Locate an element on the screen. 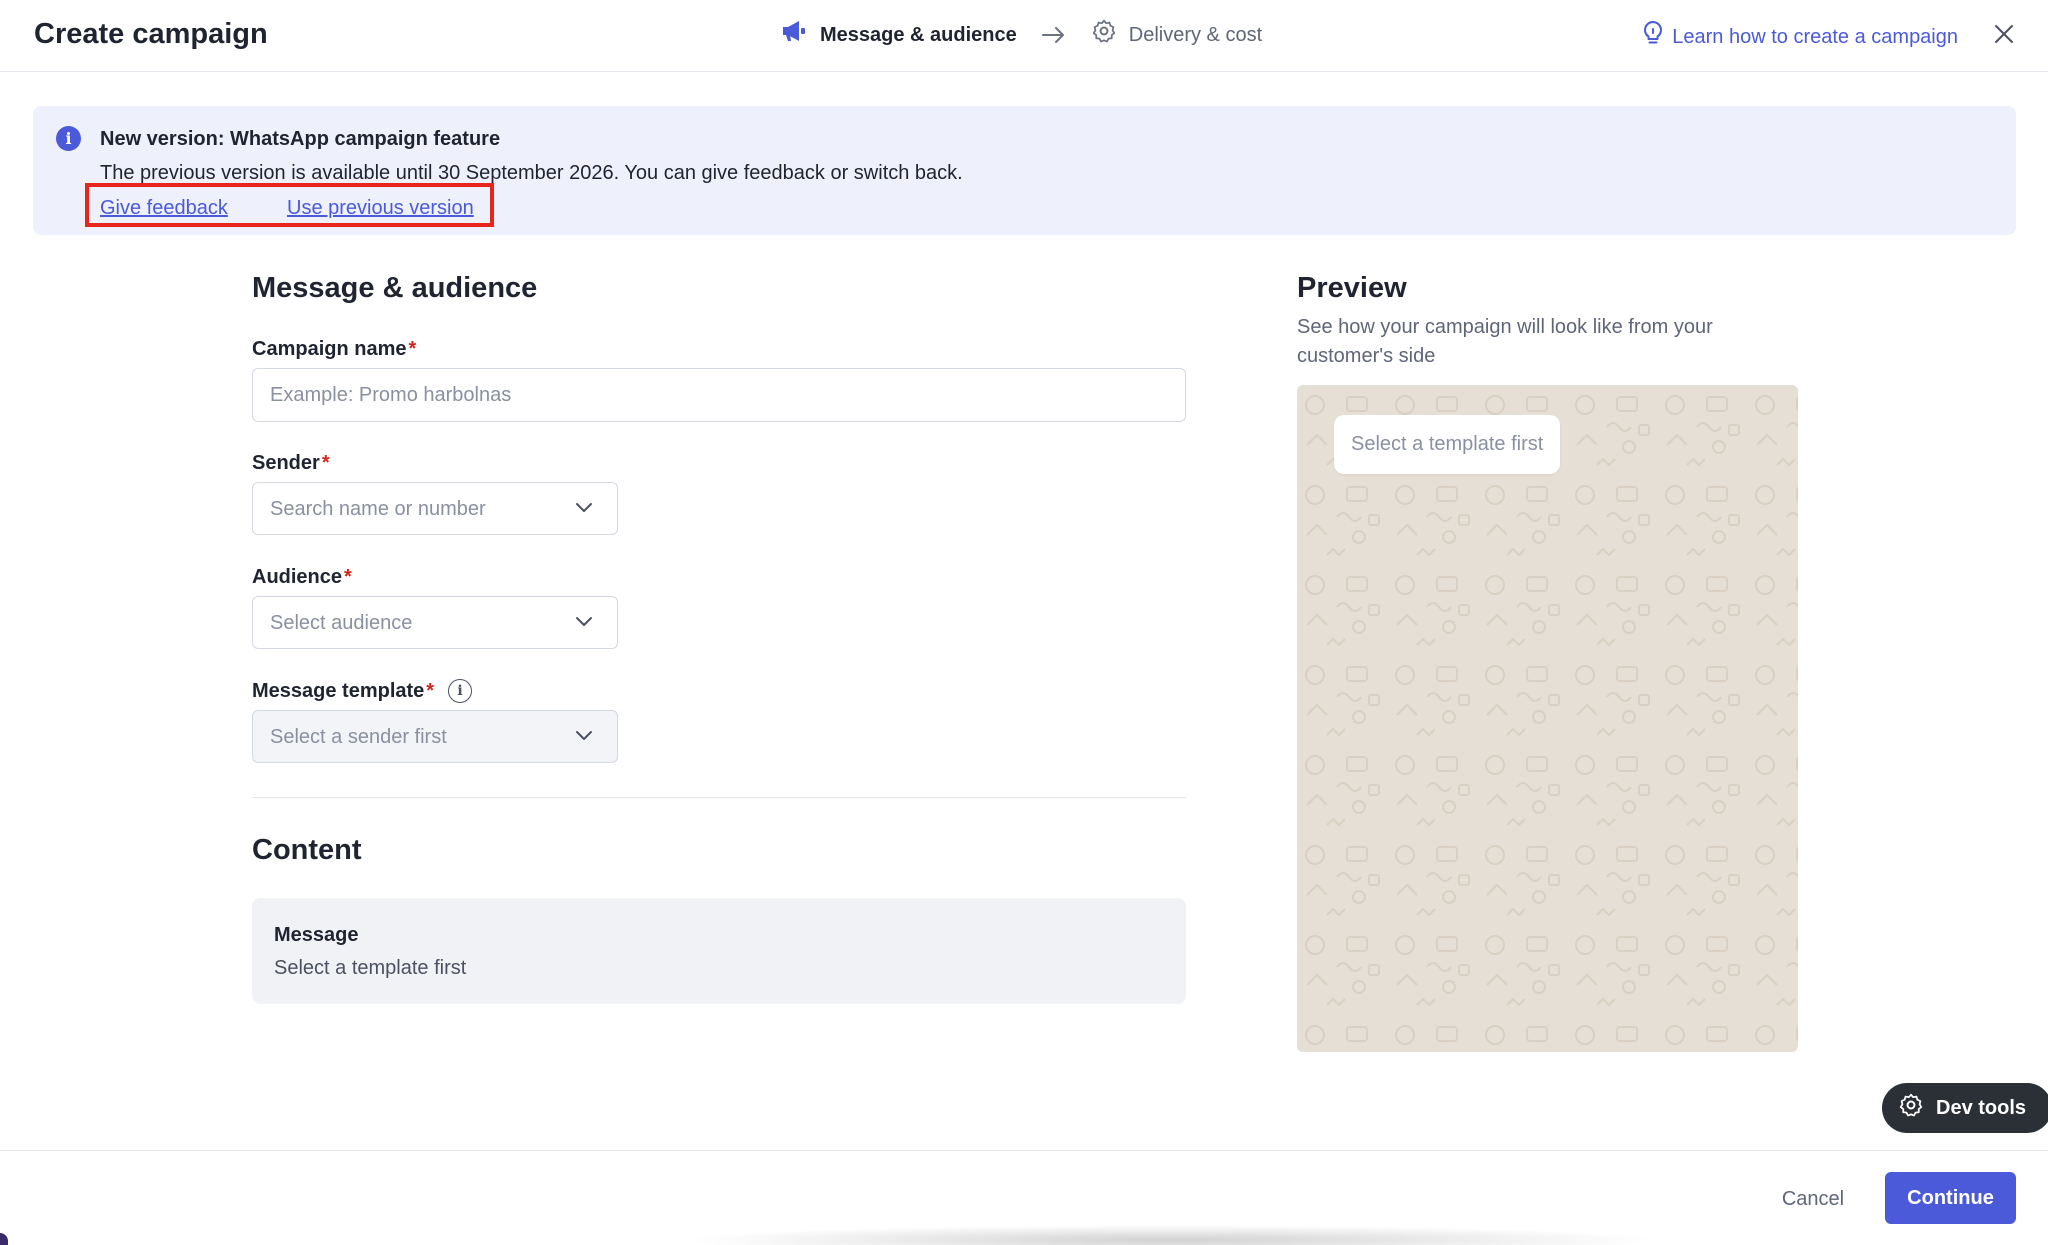 This screenshot has height=1245, width=2048. chat-wallpaper-pattern is located at coordinates (1547, 718).